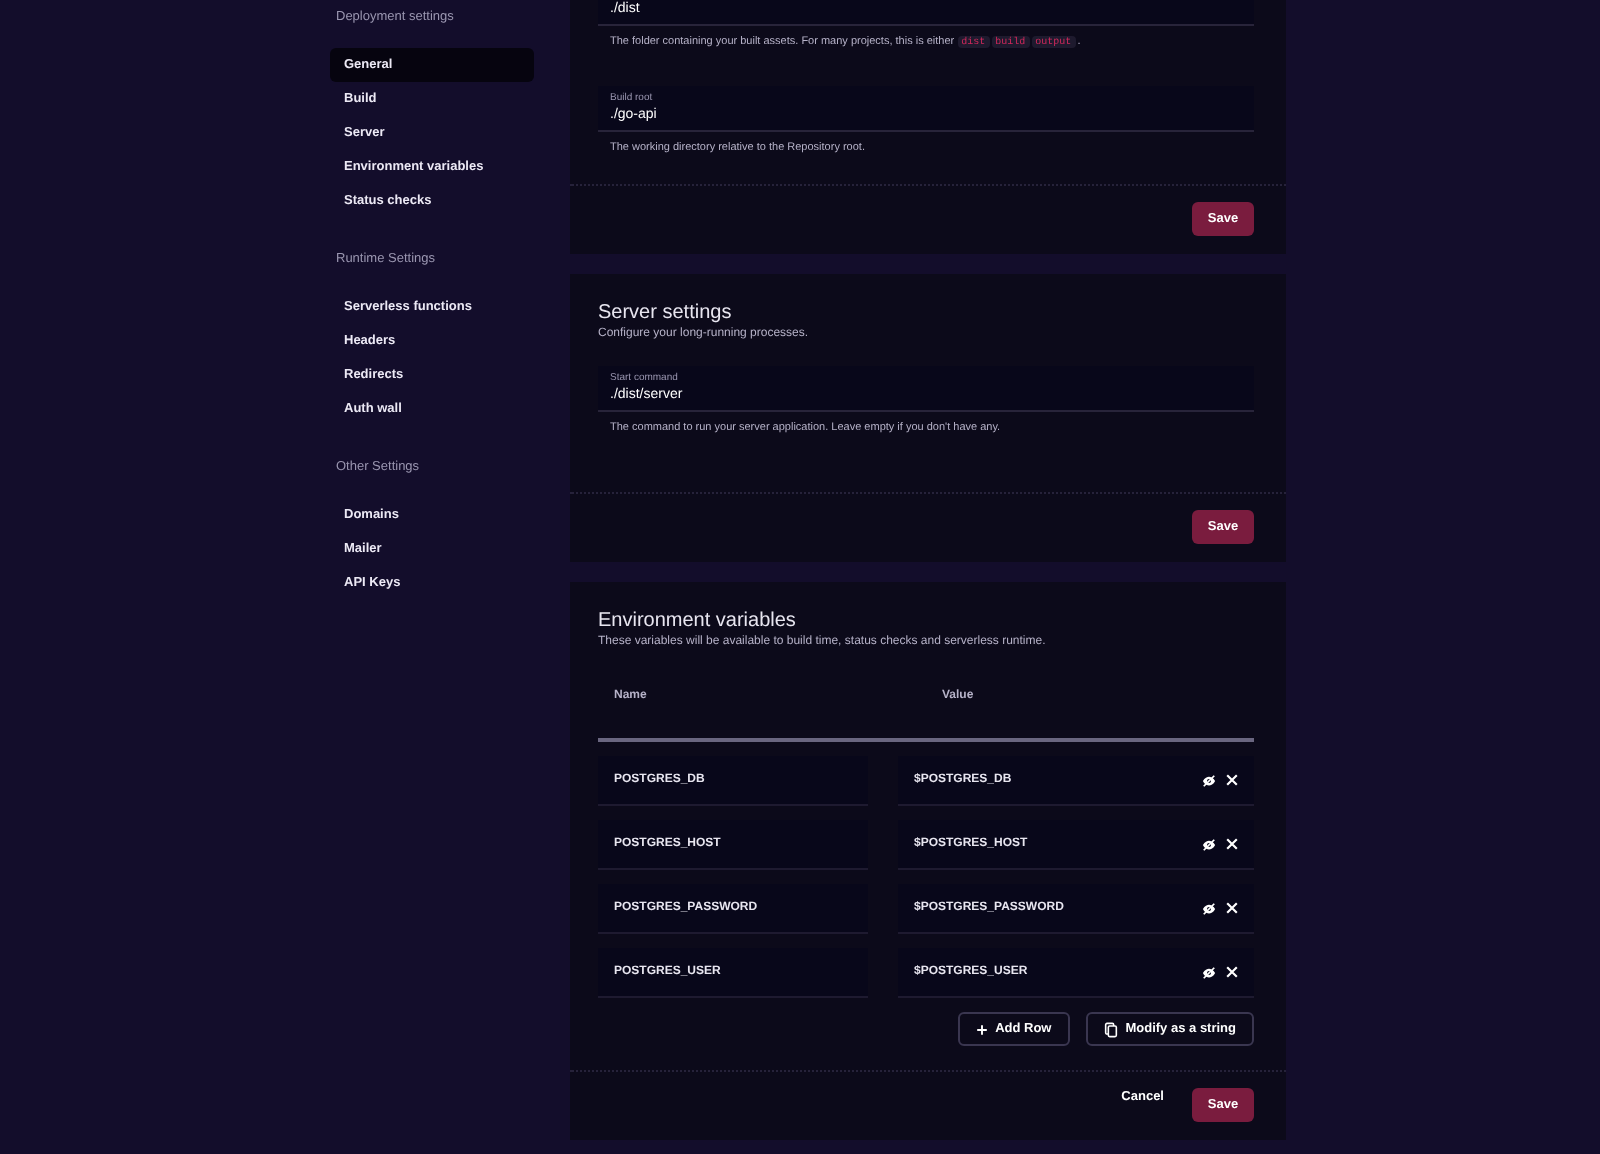 This screenshot has width=1600, height=1154. I want to click on card-title: Server settings, so click(666, 314).